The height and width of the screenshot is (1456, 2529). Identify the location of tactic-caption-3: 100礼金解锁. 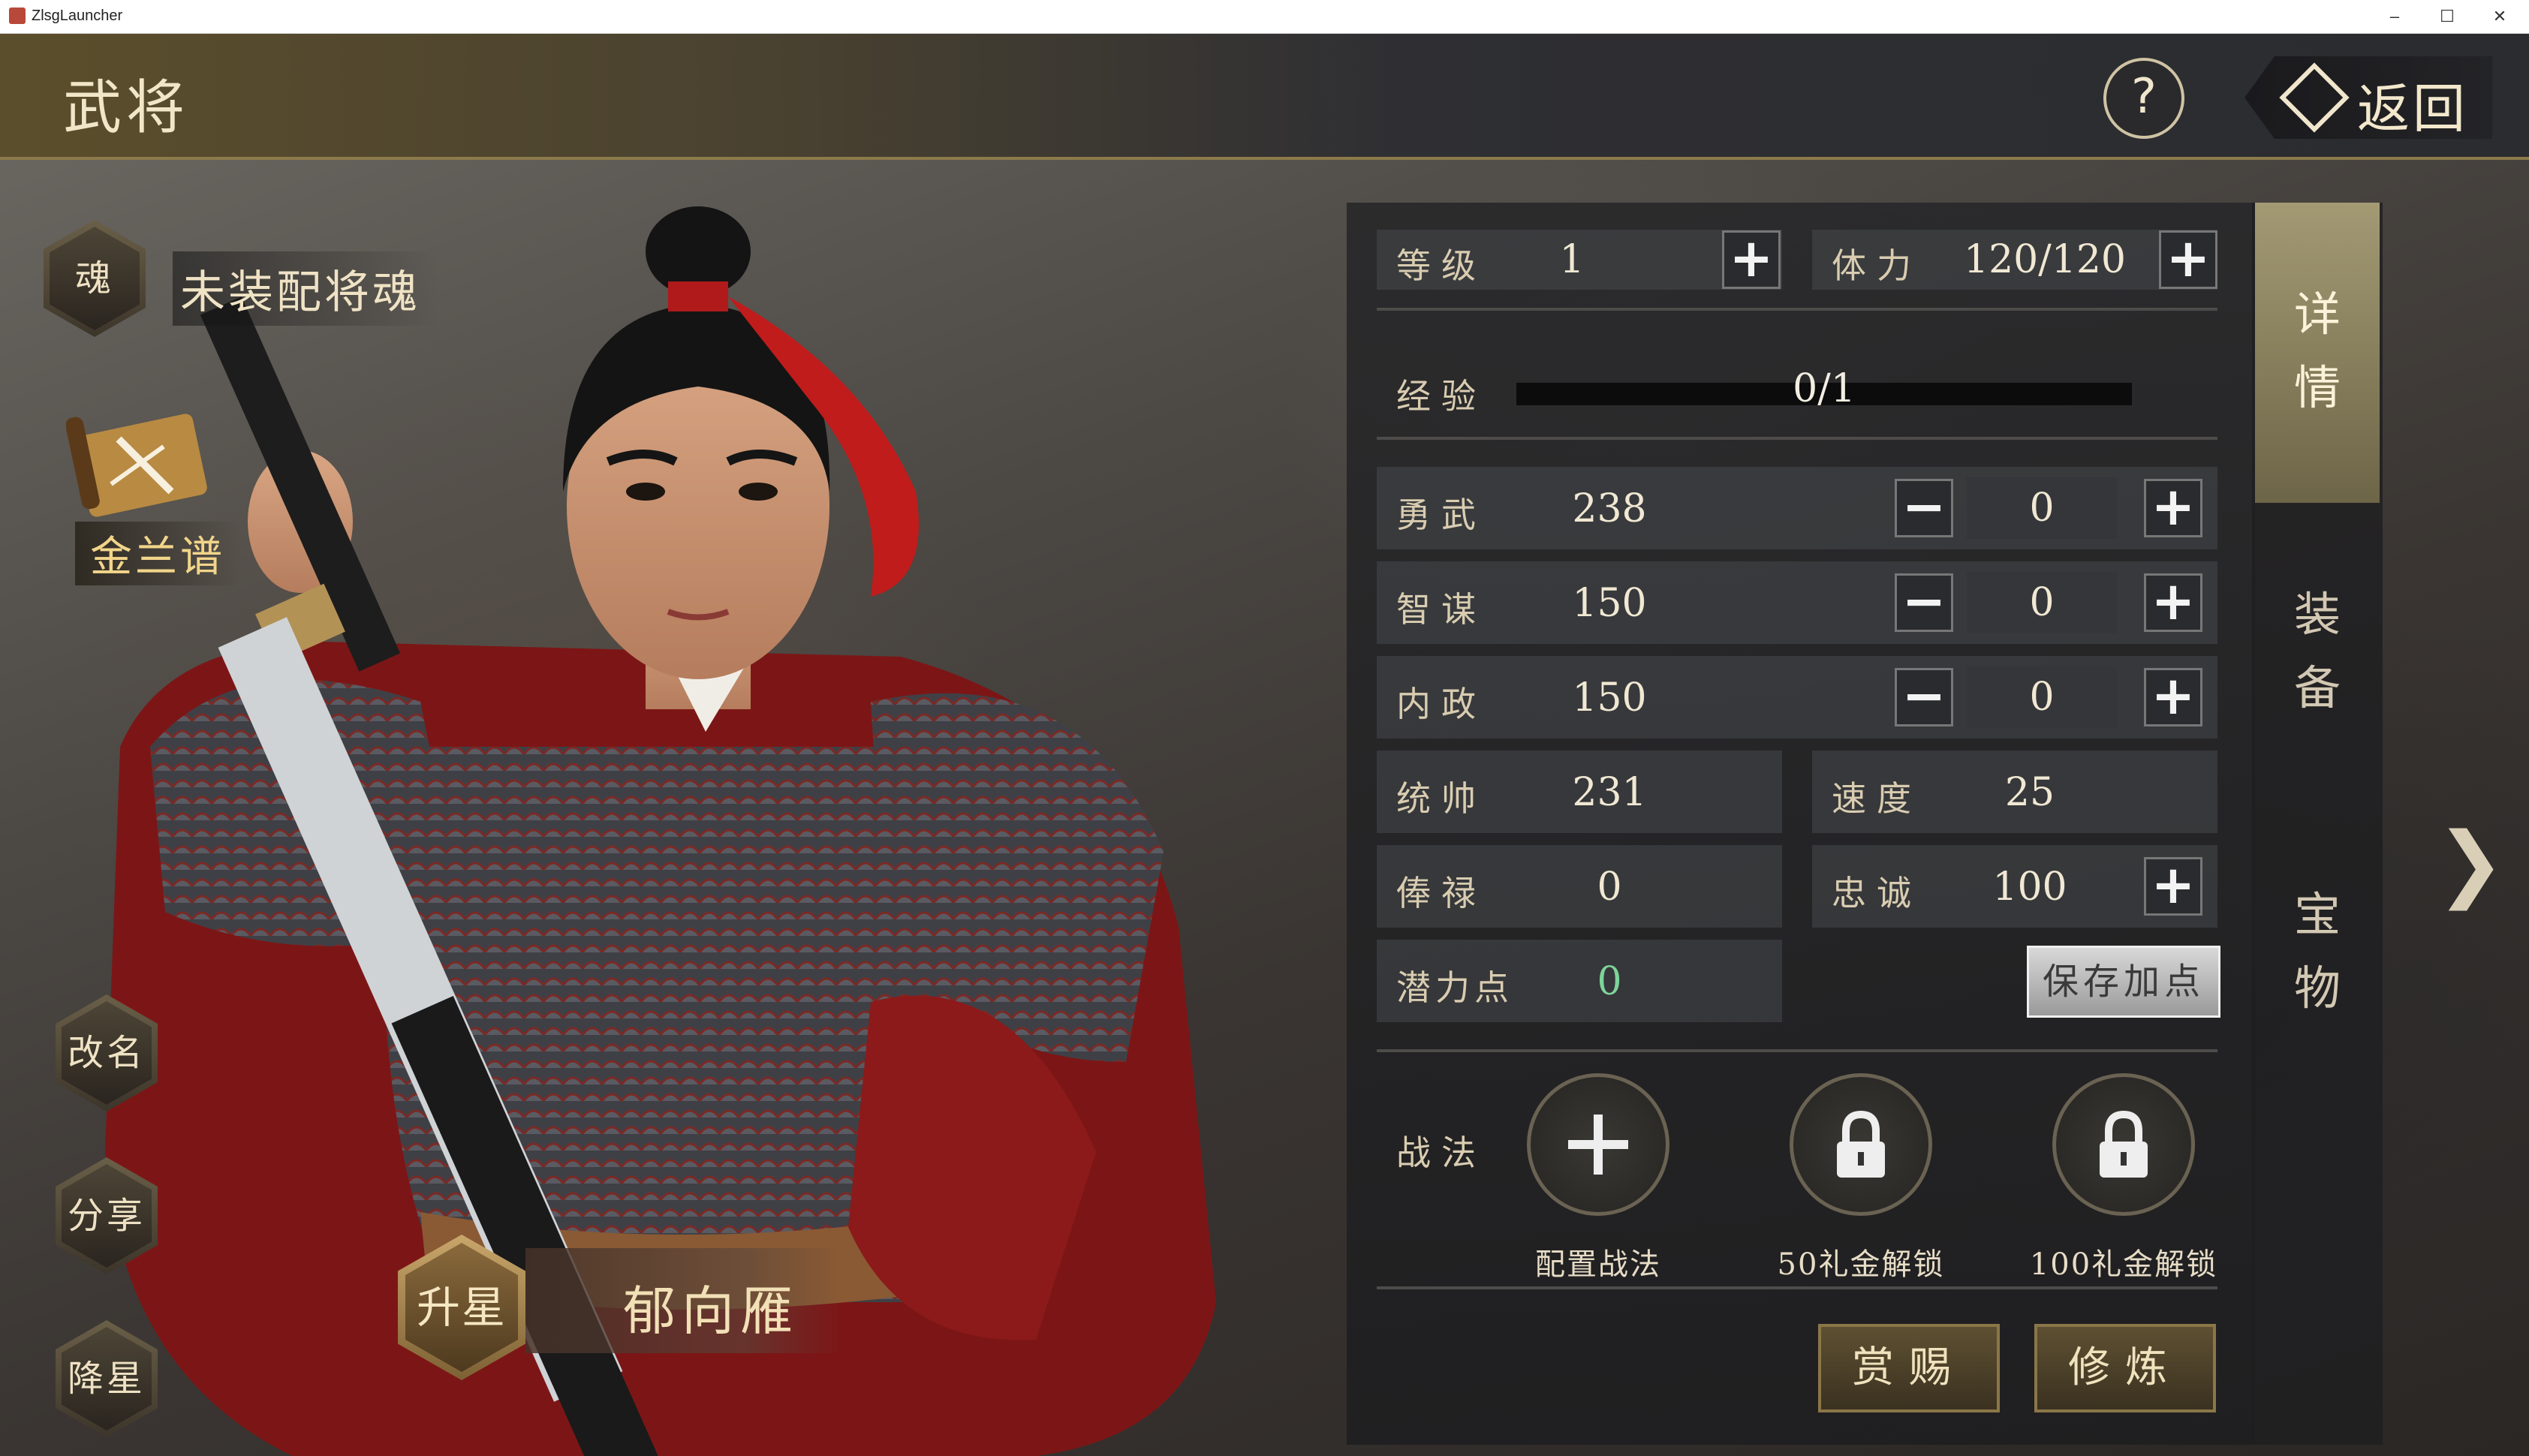
(2123, 1264).